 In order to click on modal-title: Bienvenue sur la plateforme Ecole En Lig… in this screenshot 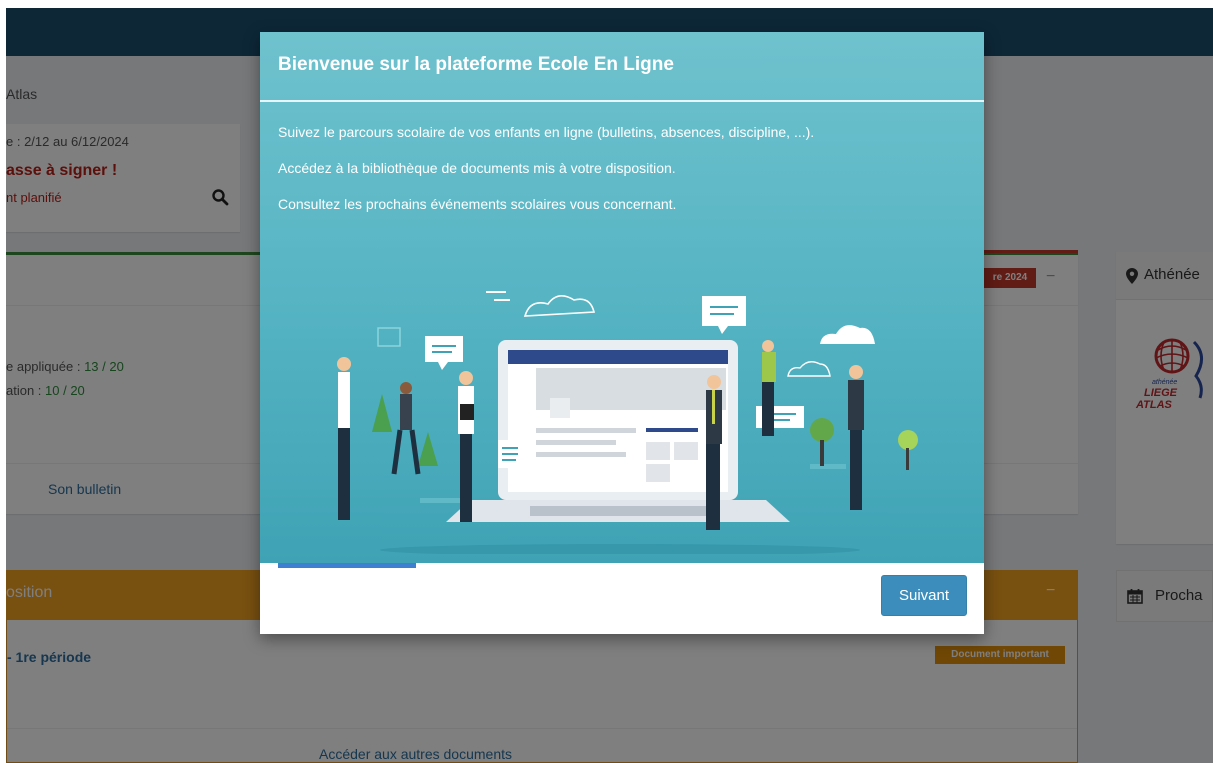, I will do `click(476, 64)`.